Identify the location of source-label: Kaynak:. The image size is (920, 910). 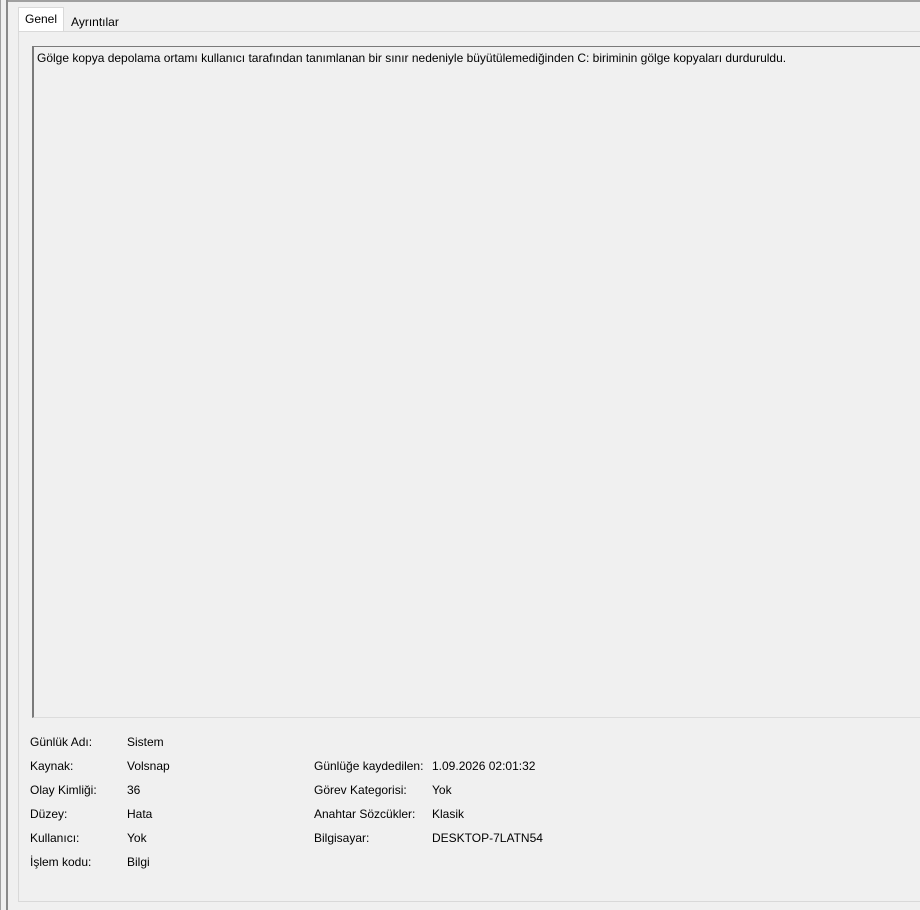
(52, 766).